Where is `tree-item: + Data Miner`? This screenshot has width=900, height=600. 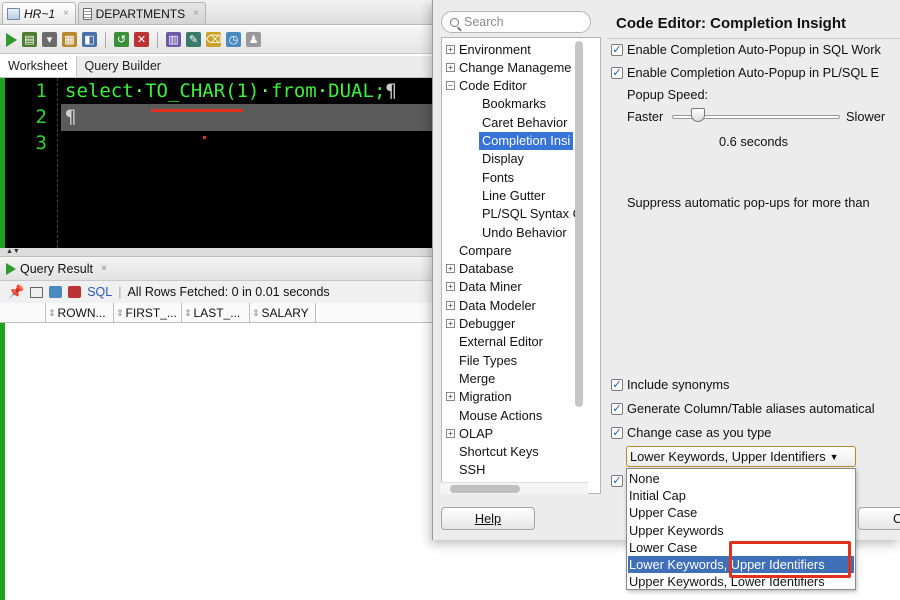
tree-item: + Data Miner is located at coordinates (484, 287).